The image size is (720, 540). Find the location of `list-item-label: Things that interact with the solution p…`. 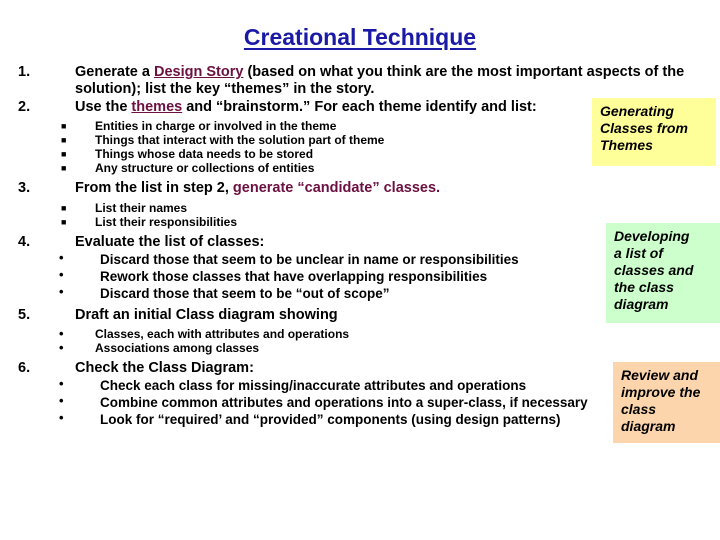

list-item-label: Things that interact with the solution p… is located at coordinates (240, 140).